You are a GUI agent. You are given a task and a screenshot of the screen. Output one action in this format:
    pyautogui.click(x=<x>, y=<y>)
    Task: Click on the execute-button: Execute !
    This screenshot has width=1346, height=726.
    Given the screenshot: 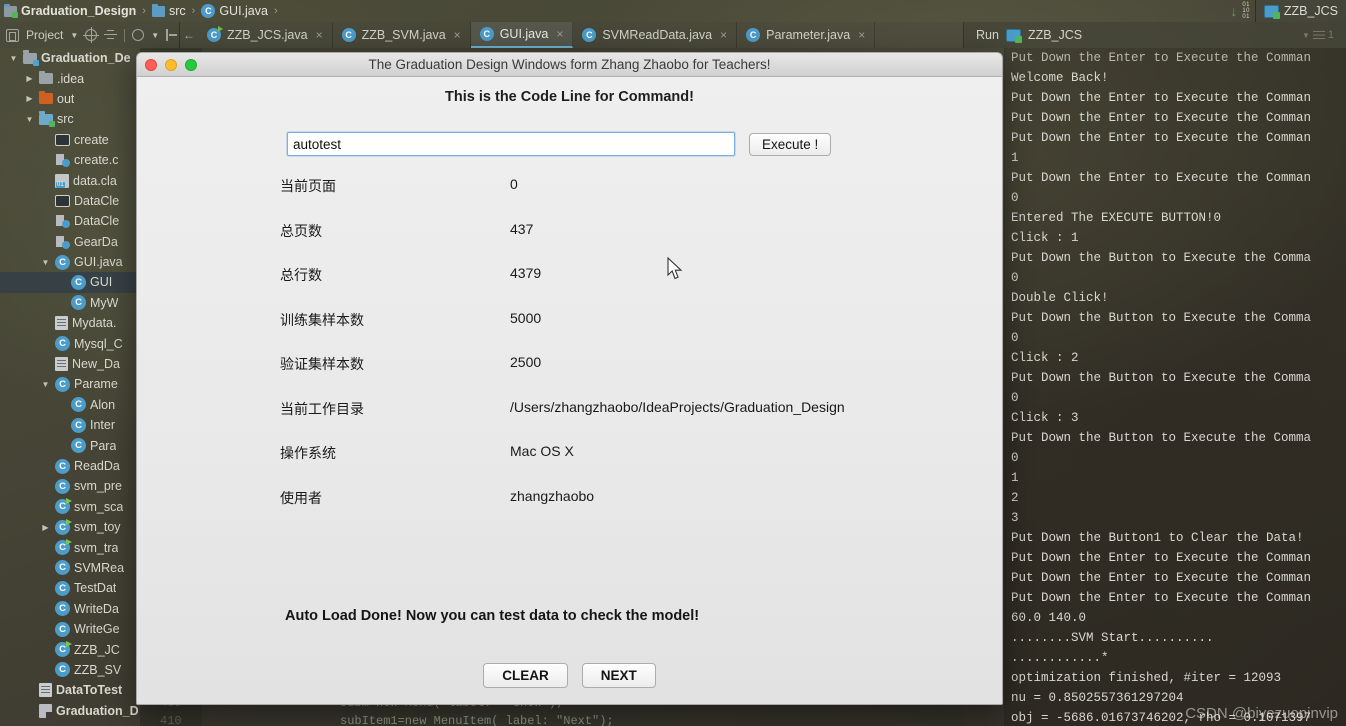 What is the action you would take?
    pyautogui.click(x=790, y=144)
    